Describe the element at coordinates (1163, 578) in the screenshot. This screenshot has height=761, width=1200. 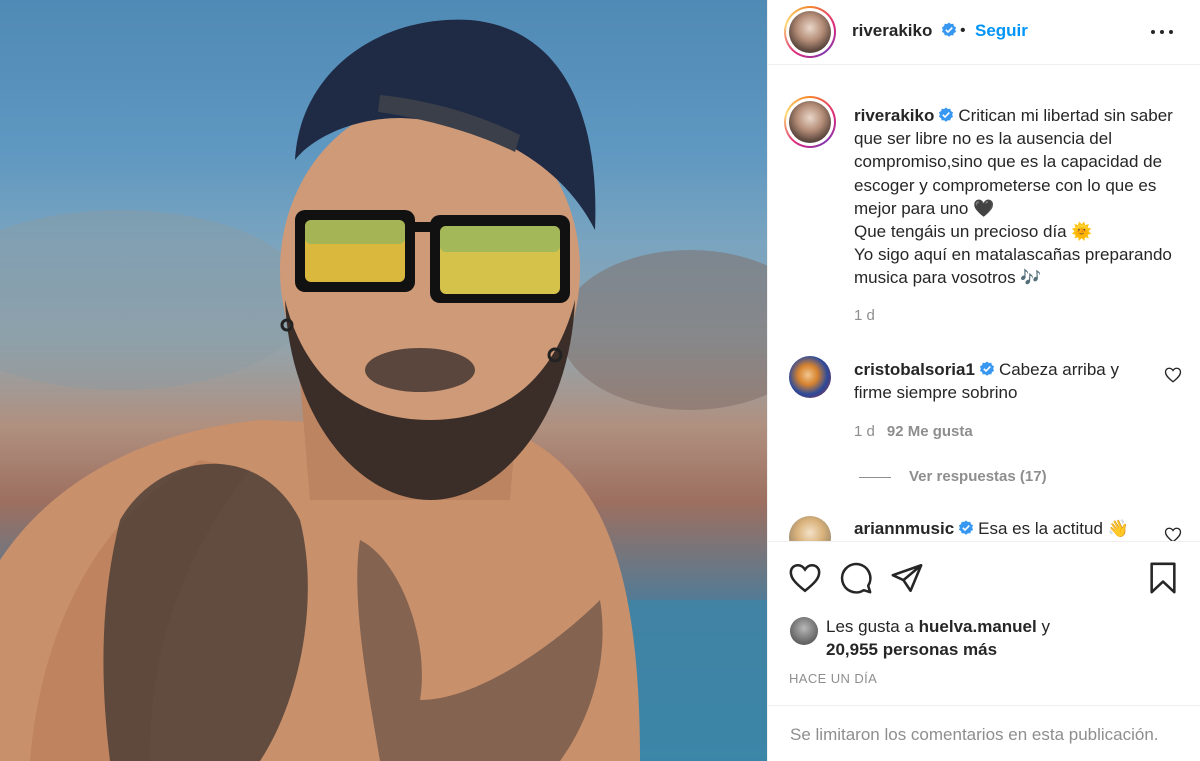
I see `bookmark-icon` at that location.